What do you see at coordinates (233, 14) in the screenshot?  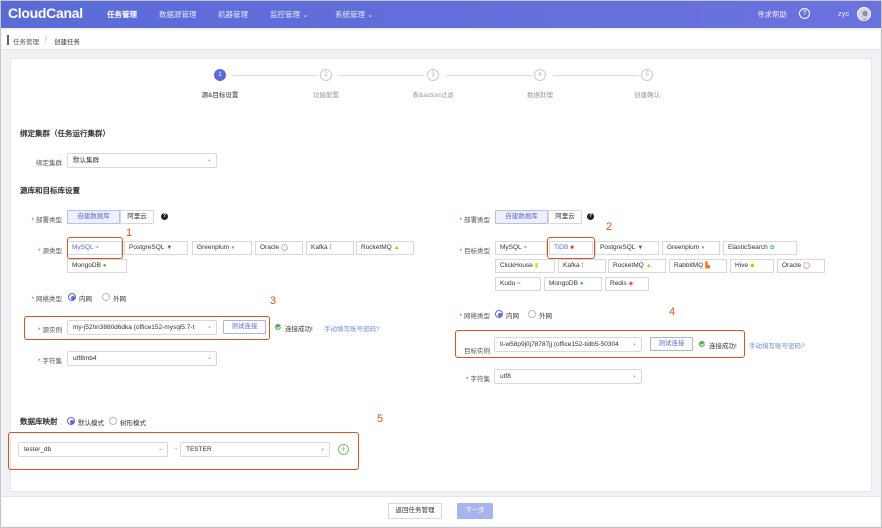 I see `nav-item-machines: 机器管理` at bounding box center [233, 14].